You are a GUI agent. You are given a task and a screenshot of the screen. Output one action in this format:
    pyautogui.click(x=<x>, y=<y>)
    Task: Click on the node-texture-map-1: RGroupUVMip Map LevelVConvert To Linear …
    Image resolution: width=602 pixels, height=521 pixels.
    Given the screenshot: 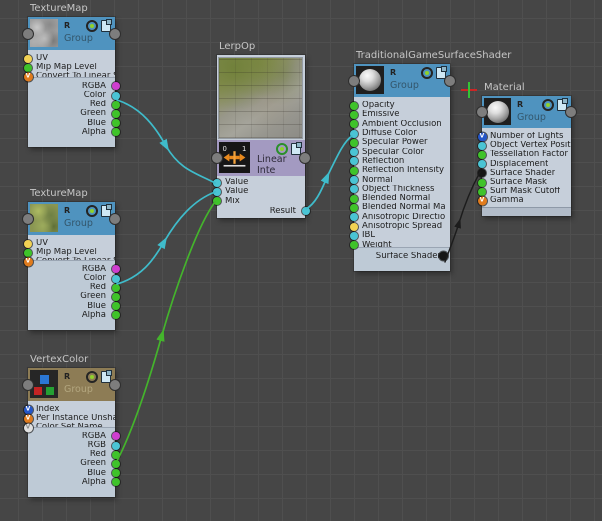 What is the action you would take?
    pyautogui.click(x=71, y=82)
    